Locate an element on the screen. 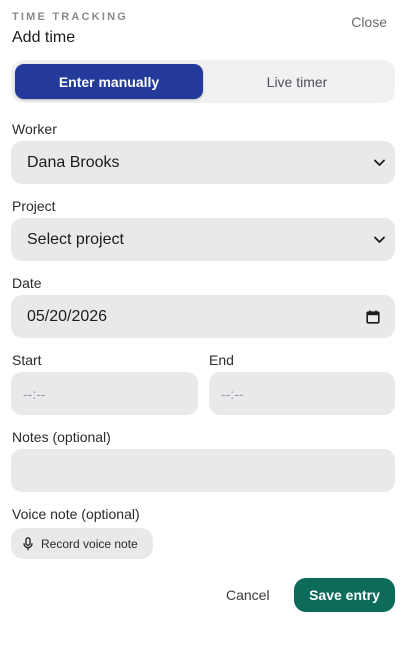 This screenshot has width=406, height=656. project-select: Select project is located at coordinates (203, 239).